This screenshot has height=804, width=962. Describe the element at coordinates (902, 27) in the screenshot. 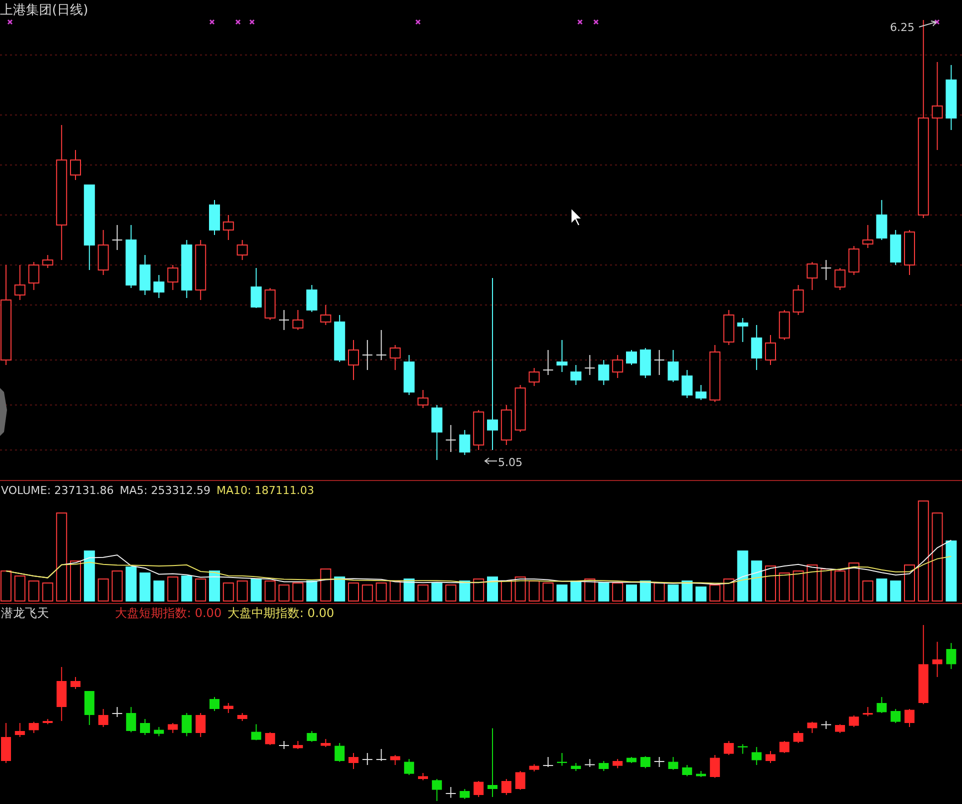

I see `high-price-label: 6.25` at that location.